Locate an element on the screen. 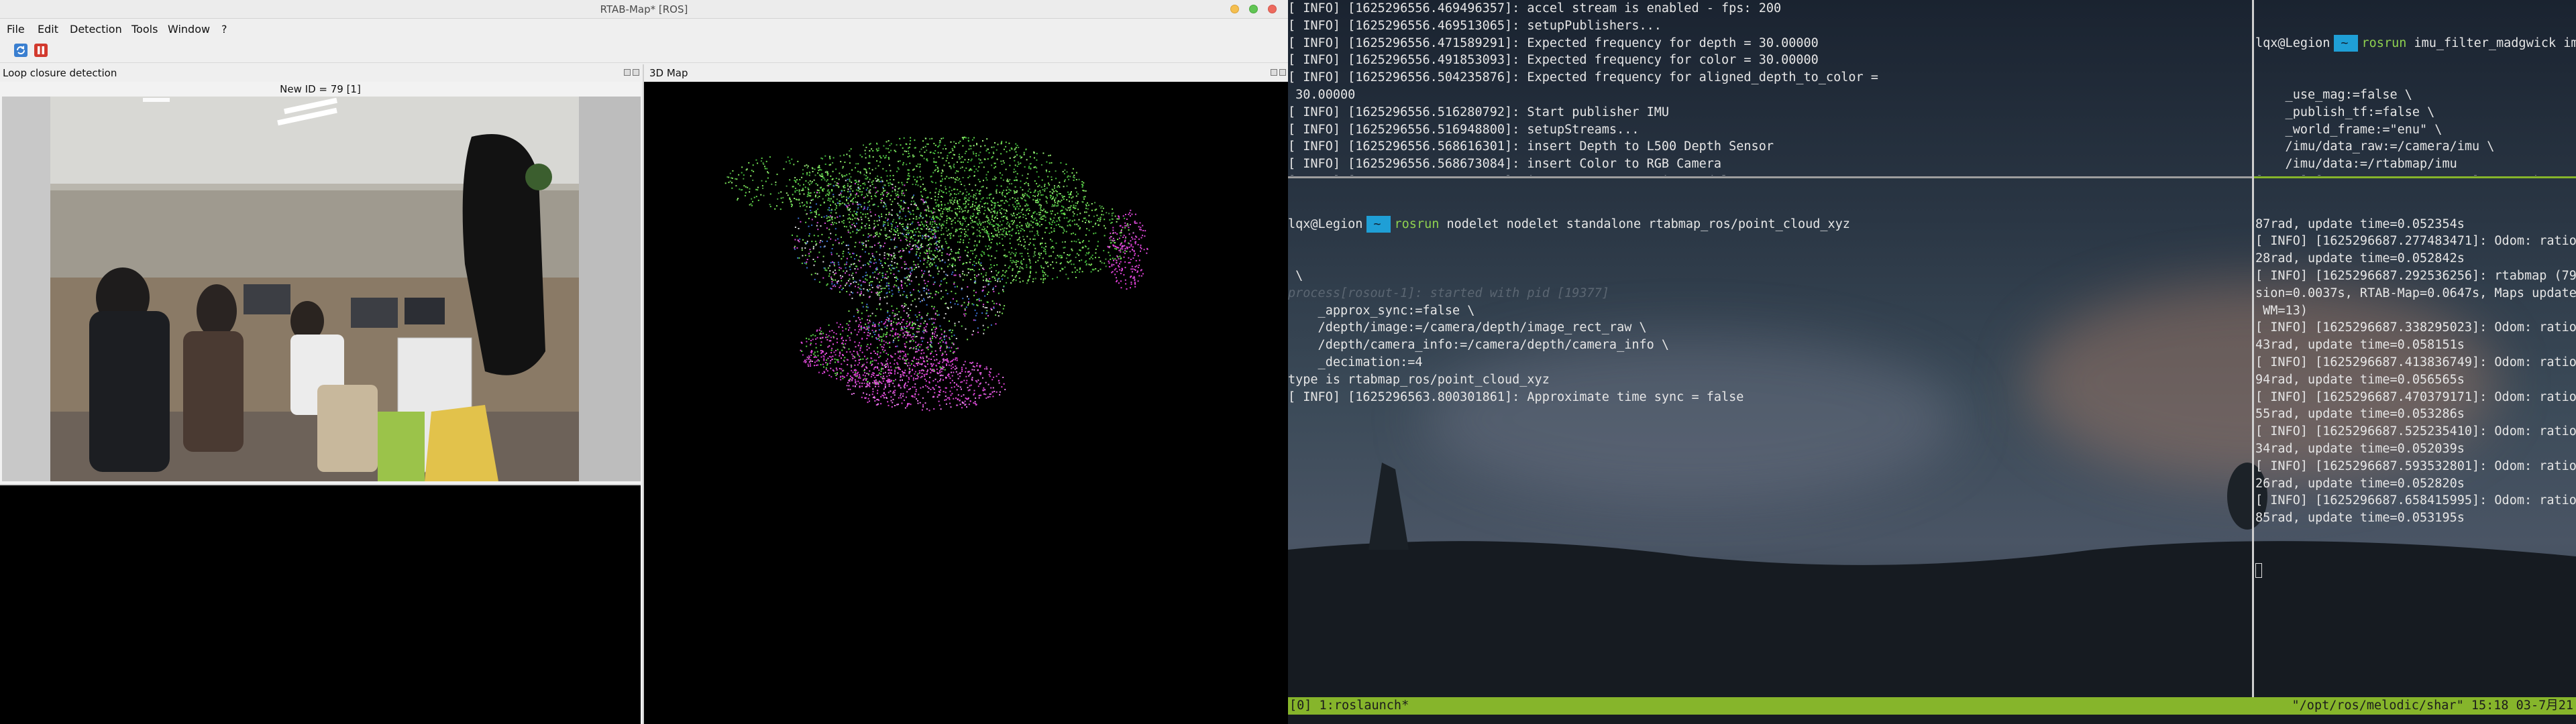 The image size is (2576, 724). terminal-line: 87rad, update time=0.052354s is located at coordinates (2360, 224).